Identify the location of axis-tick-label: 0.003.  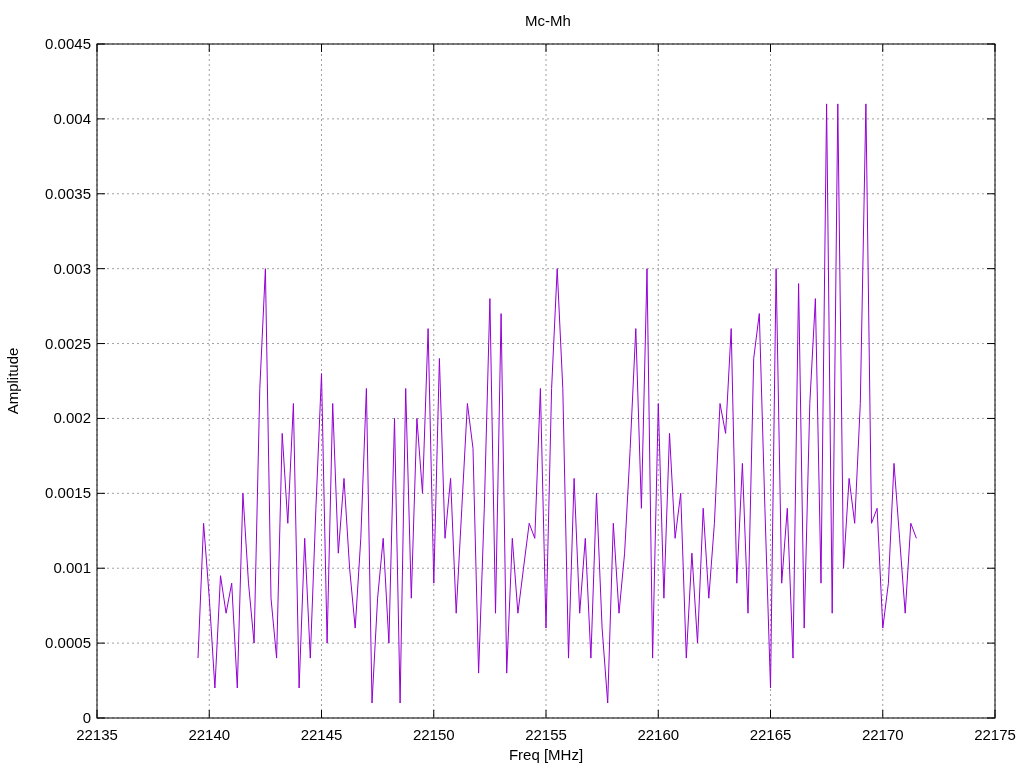
(72, 268).